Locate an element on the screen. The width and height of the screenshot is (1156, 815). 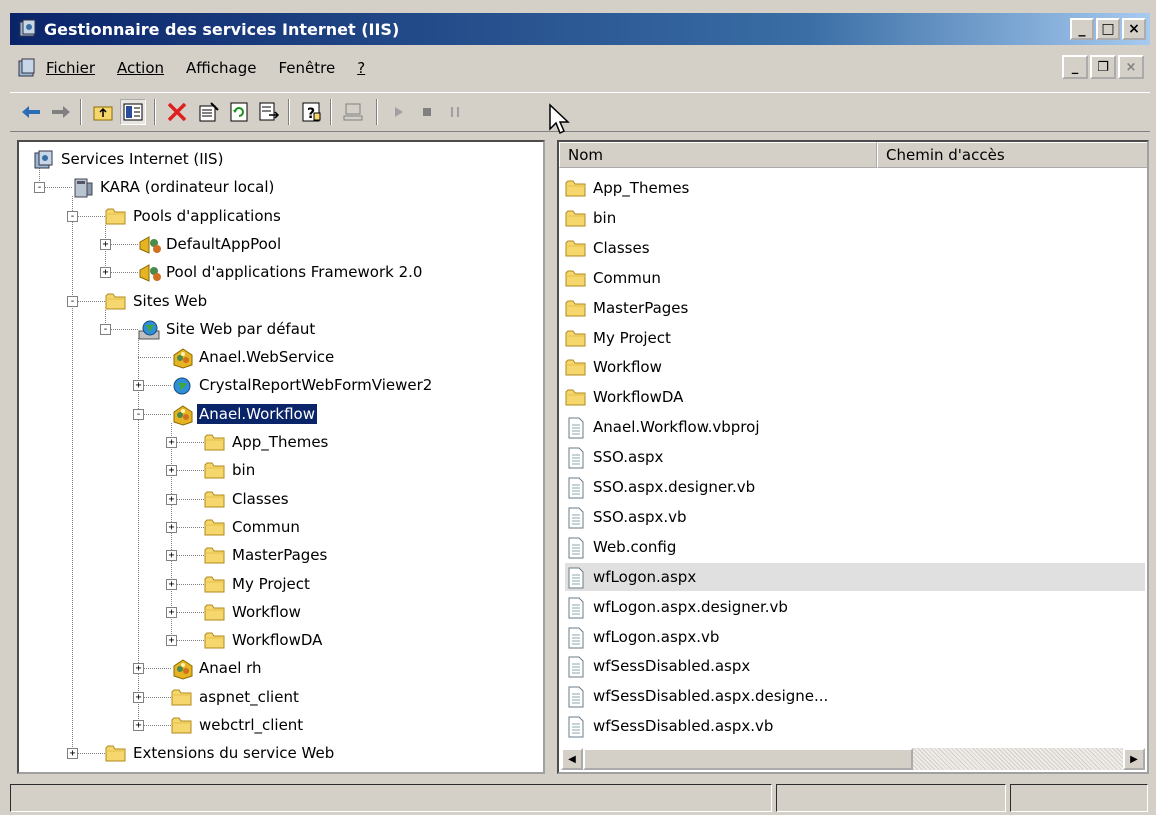
menu-fenetre: Fenêtre is located at coordinates (306, 68).